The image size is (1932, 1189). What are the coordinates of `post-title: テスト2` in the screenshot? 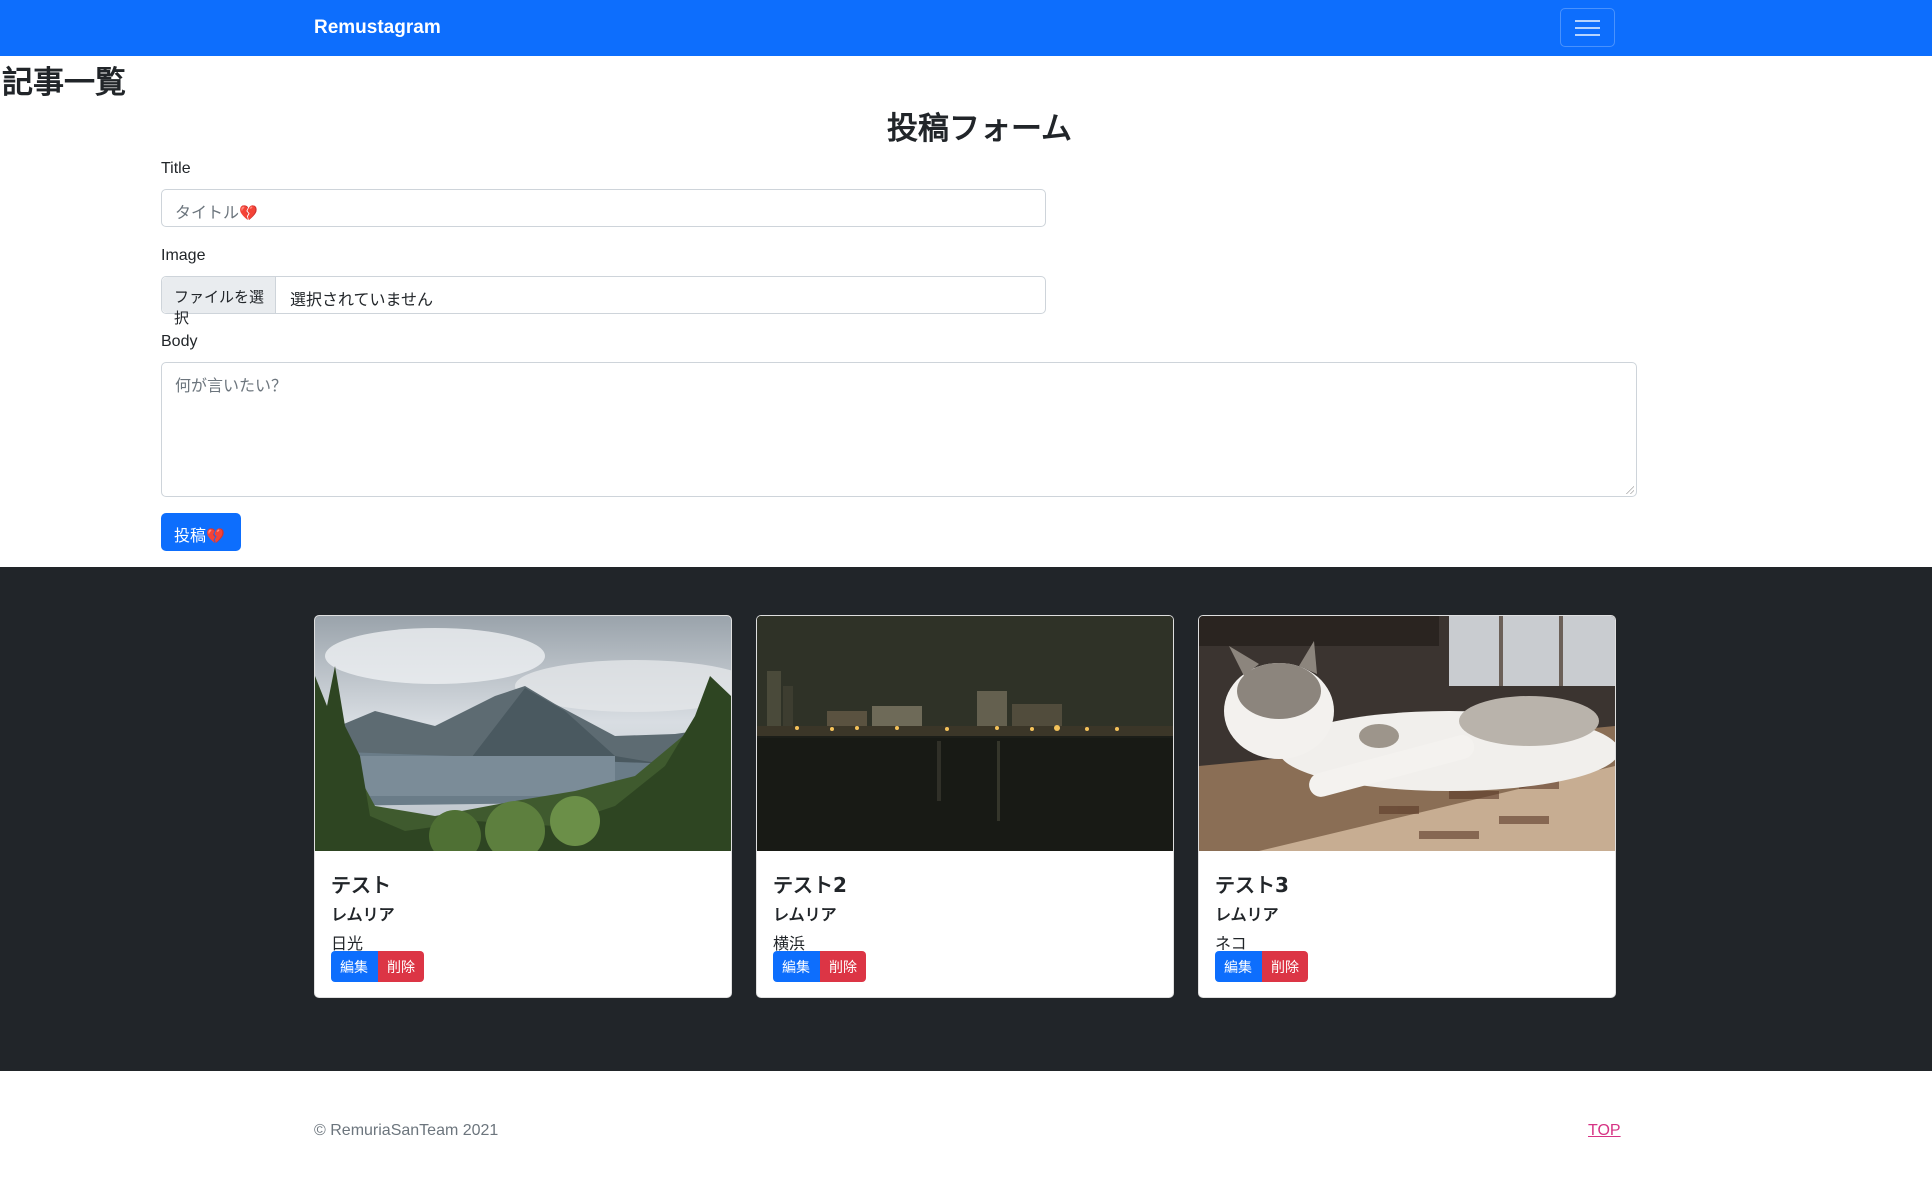 It's located at (810, 885).